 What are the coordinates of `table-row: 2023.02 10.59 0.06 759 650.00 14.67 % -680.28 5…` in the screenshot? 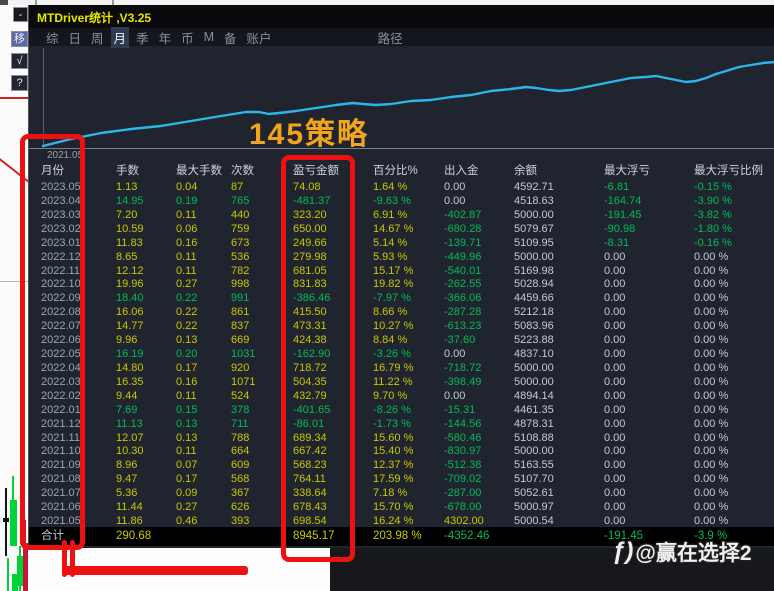 It's located at (401, 229).